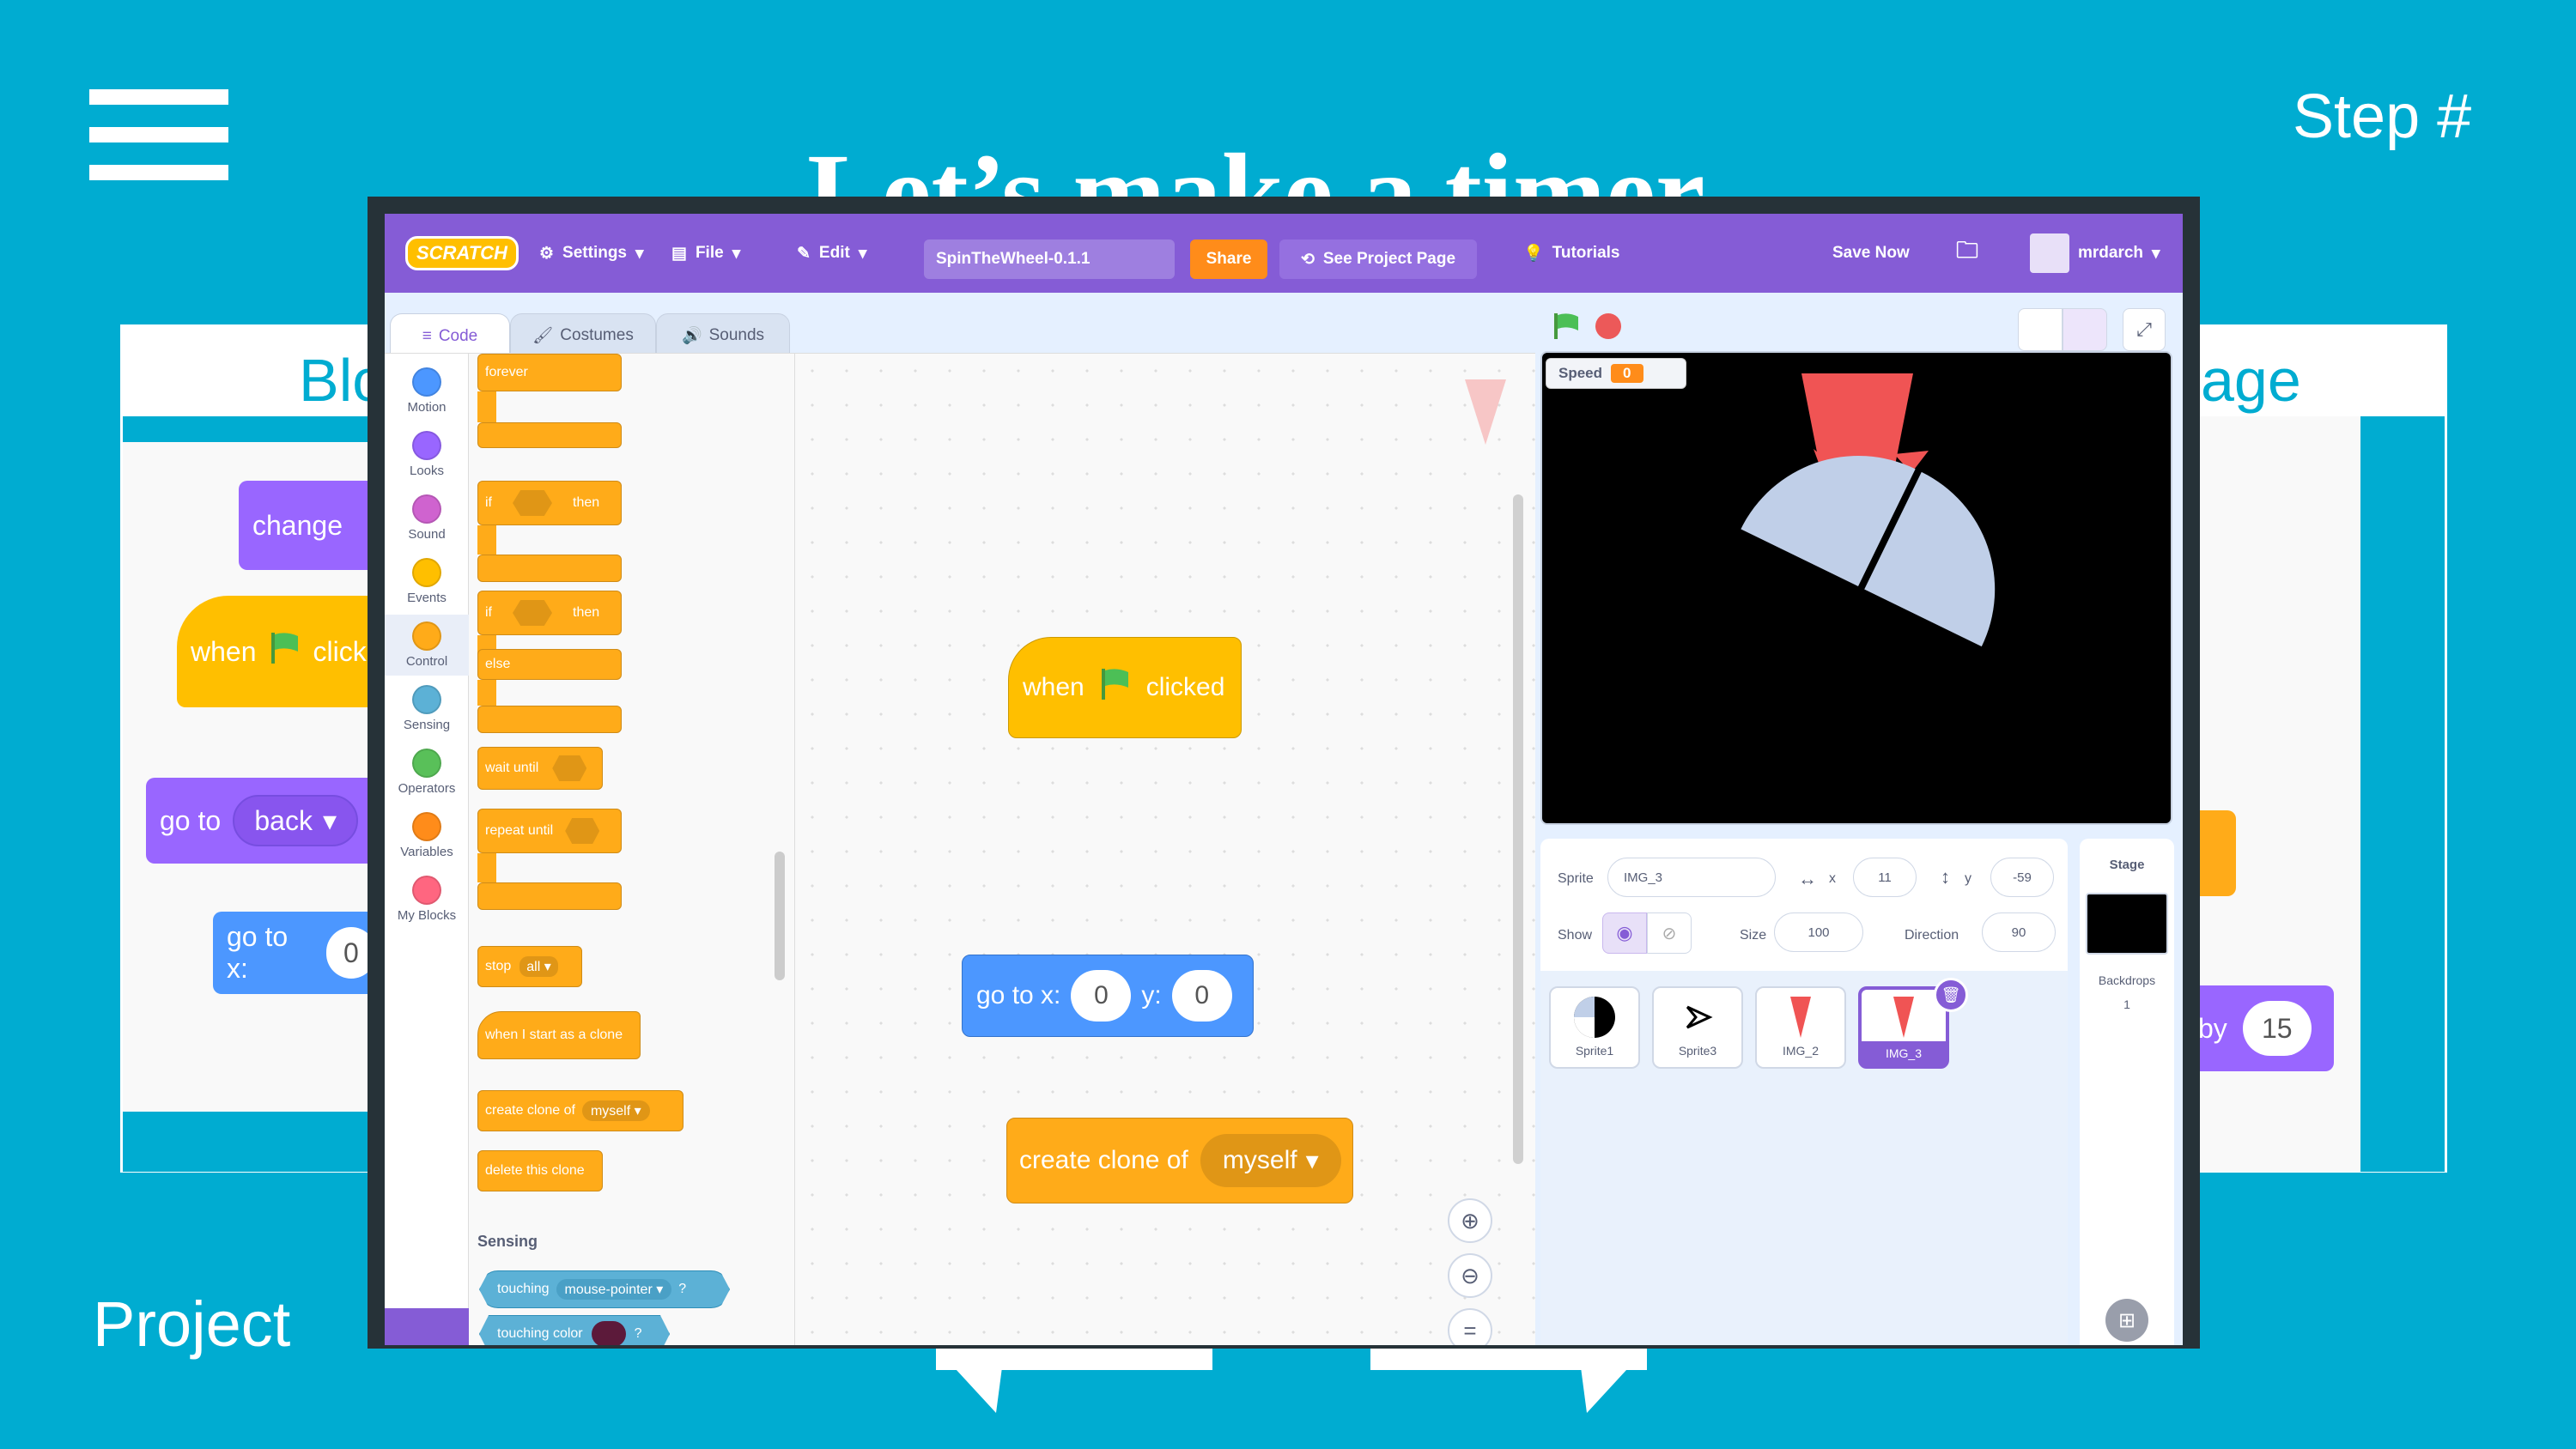  What do you see at coordinates (691, 336) in the screenshot?
I see `speaker-icon: 🔊` at bounding box center [691, 336].